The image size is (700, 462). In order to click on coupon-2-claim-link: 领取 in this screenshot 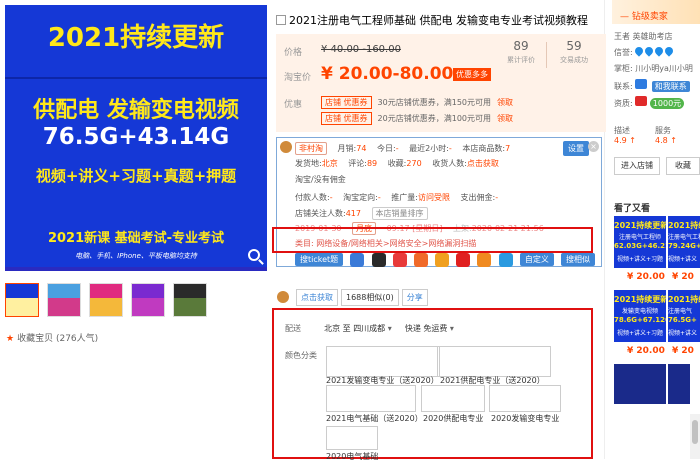, I will do `click(505, 118)`.